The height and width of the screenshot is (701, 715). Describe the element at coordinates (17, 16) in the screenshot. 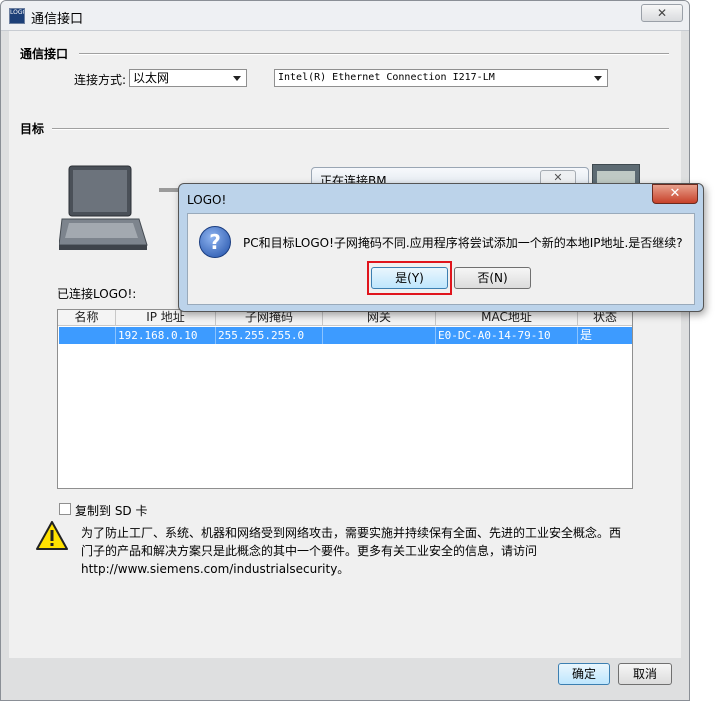

I see `app-icon: LOGO` at that location.